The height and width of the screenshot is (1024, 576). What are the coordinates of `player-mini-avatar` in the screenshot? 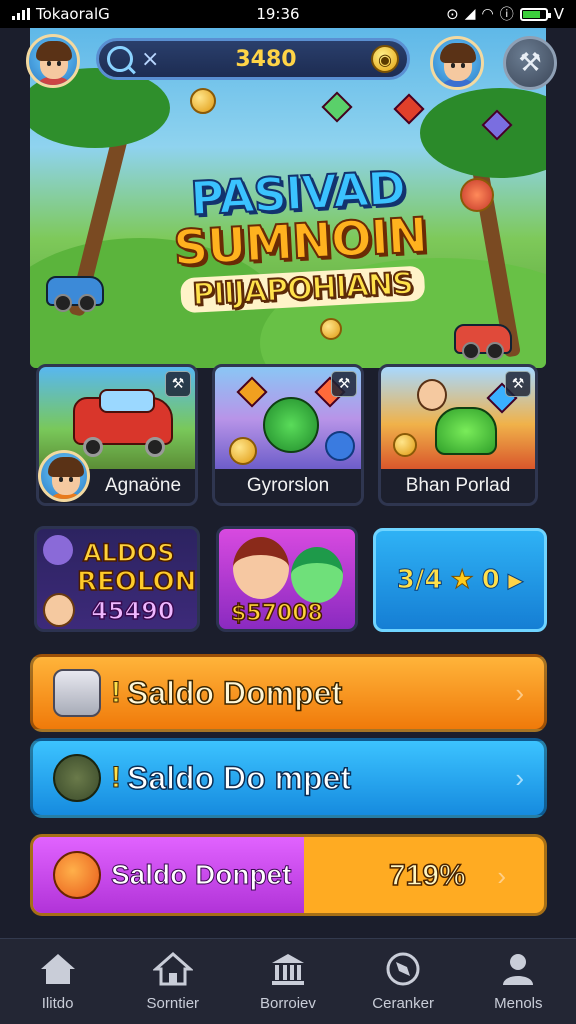 It's located at (64, 476).